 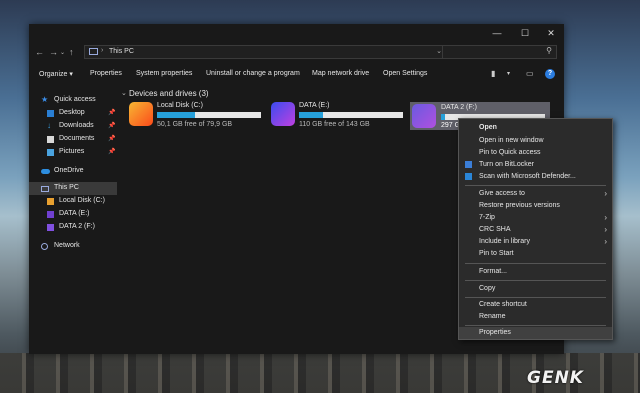 I want to click on computer-icon, so click(x=45, y=189).